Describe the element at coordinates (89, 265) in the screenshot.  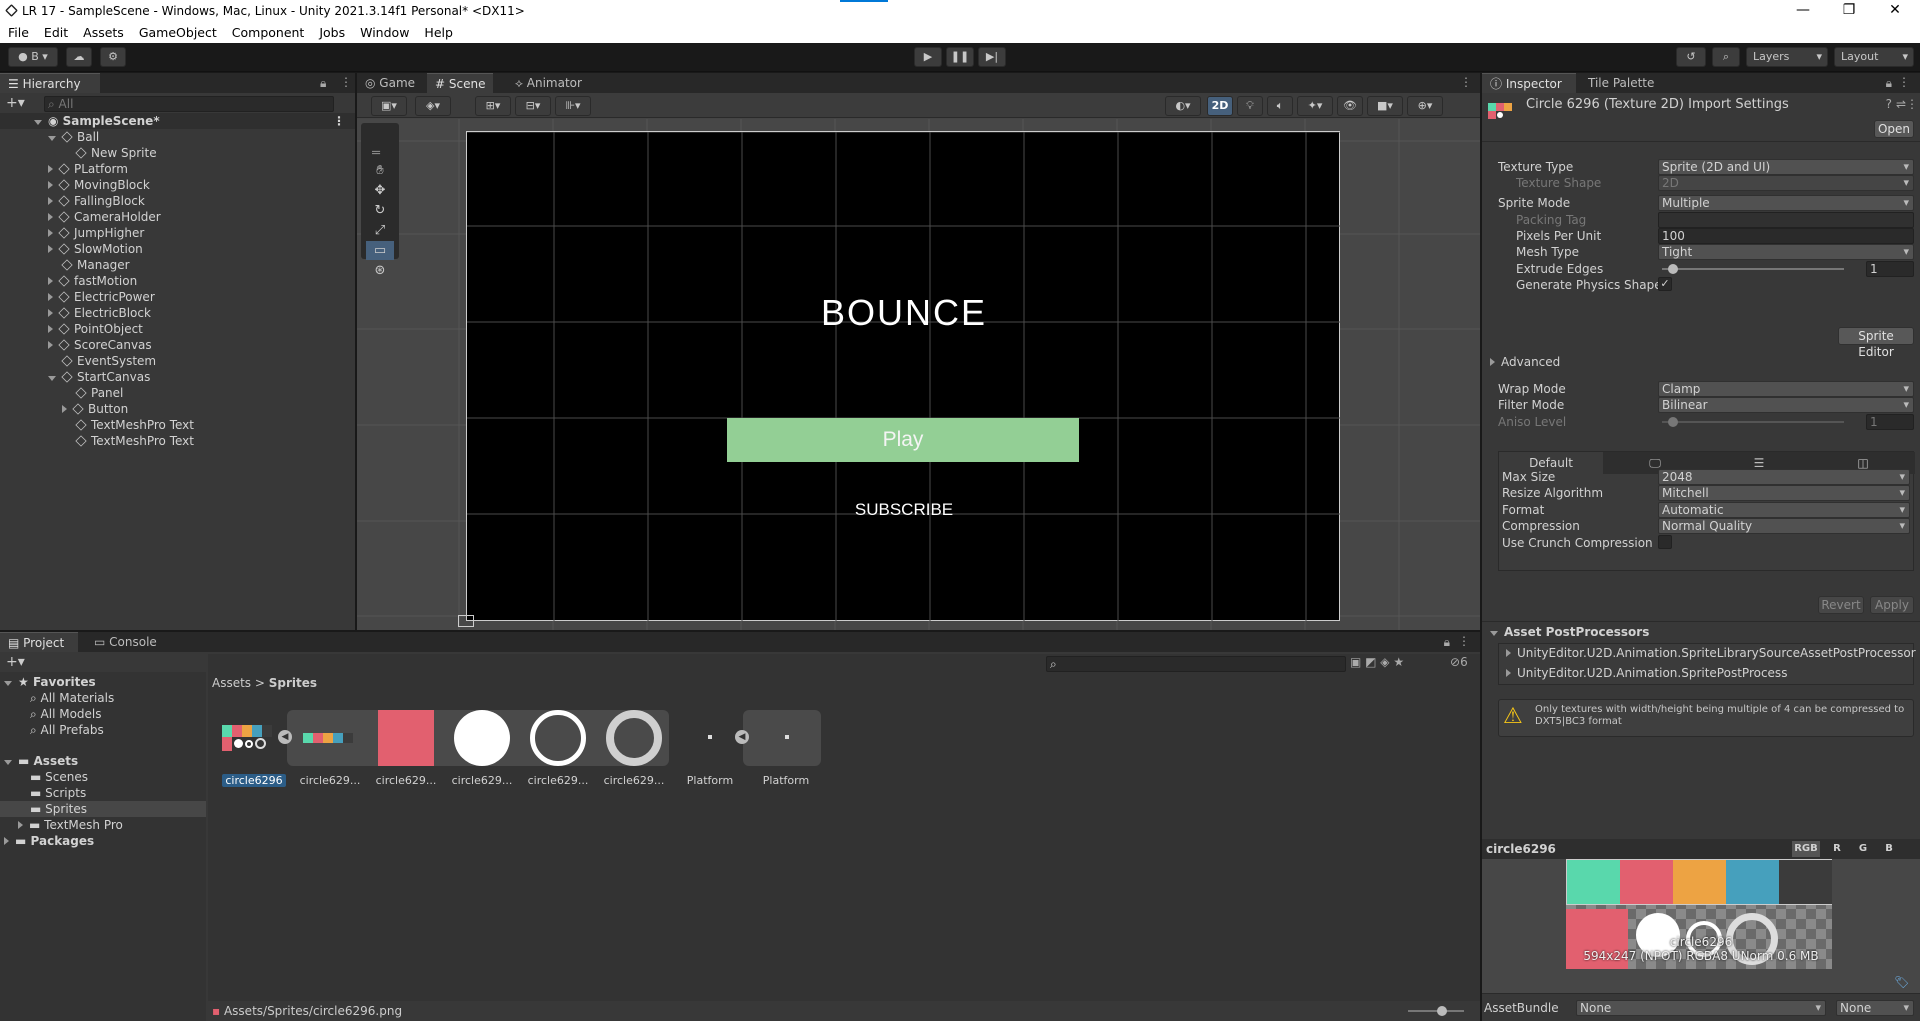
I see `hierarchy-item: Manager` at that location.